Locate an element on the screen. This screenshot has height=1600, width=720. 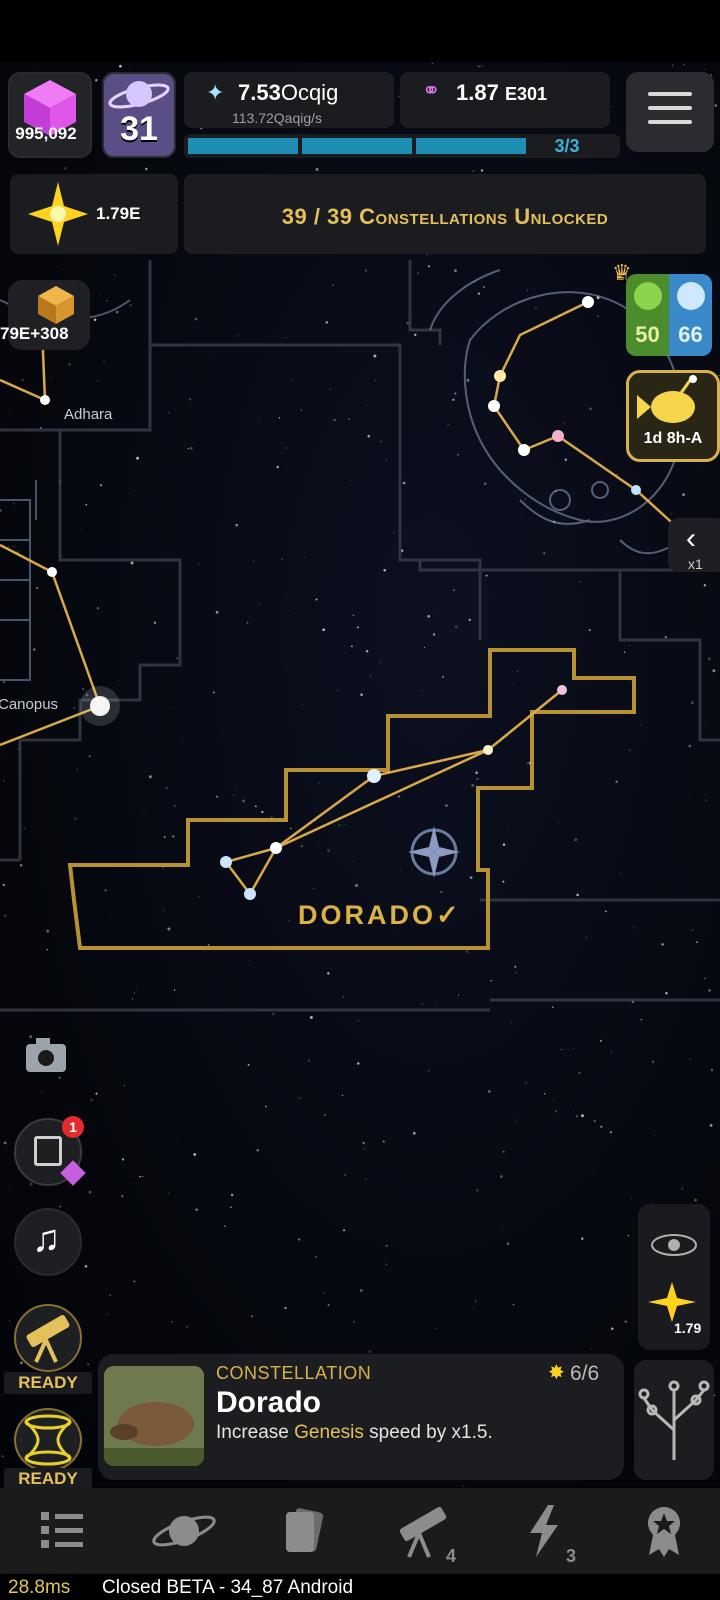
camera-button is located at coordinates (46, 1056).